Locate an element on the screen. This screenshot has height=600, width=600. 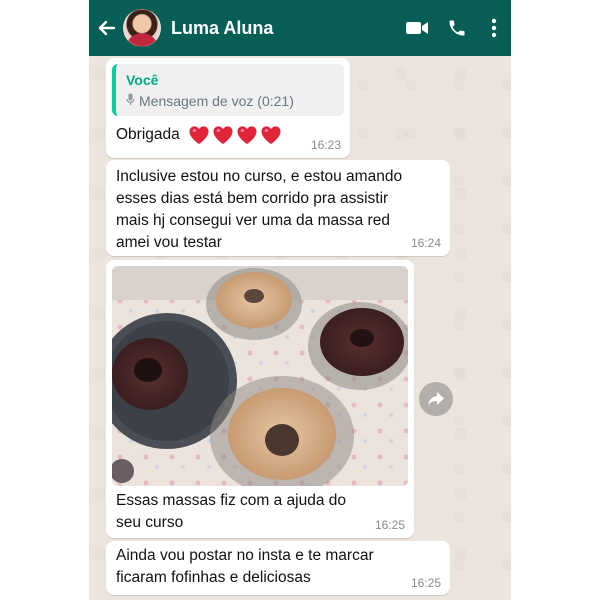
message-line: amei vou testar is located at coordinates (169, 242).